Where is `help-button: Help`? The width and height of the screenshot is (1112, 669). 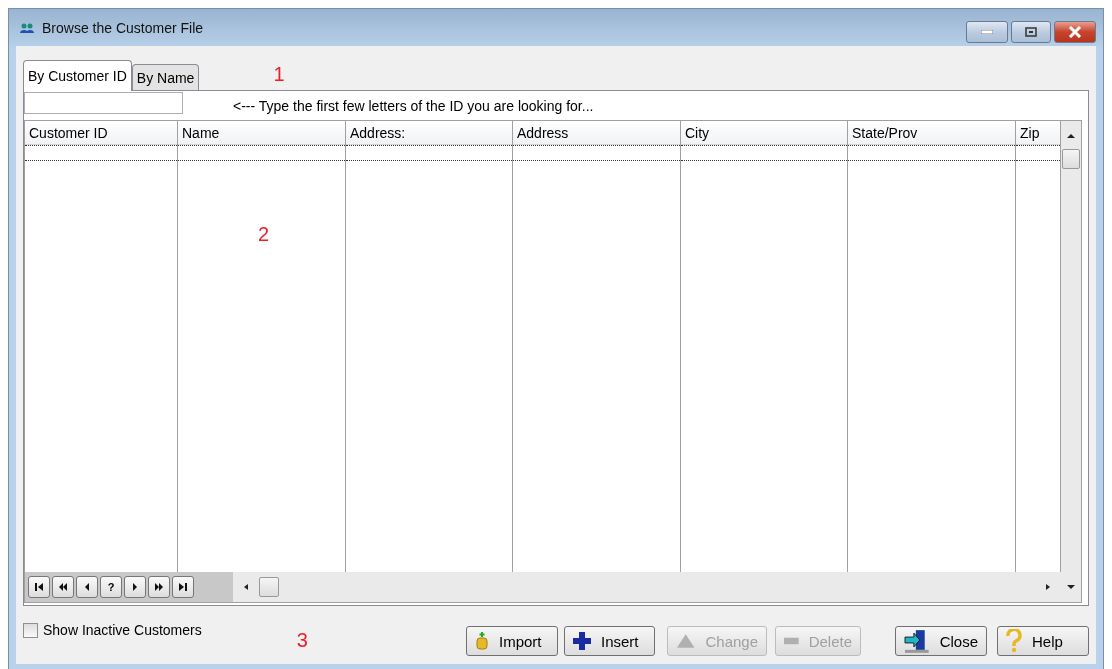
help-button: Help is located at coordinates (1043, 641).